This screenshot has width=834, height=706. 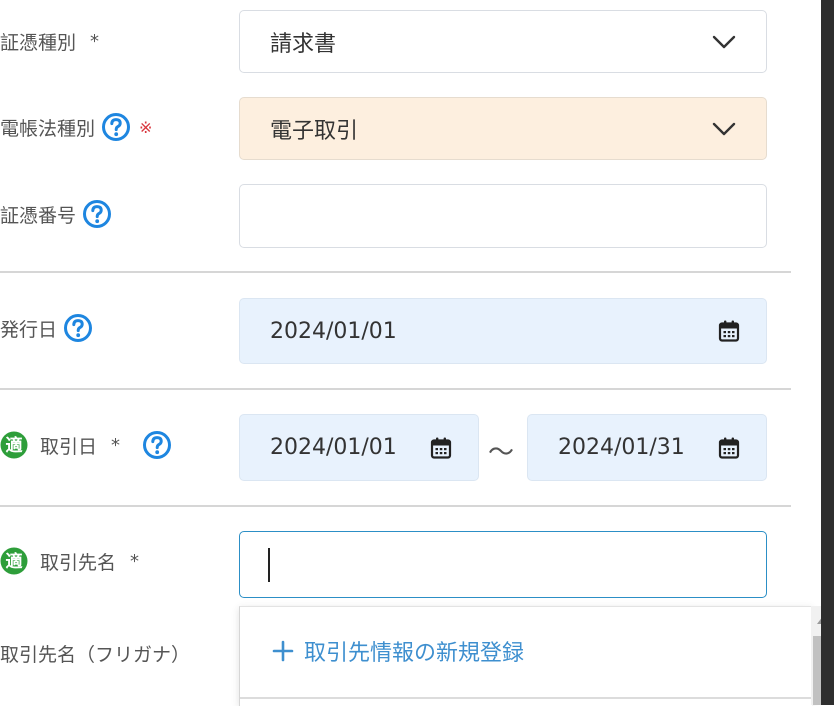 I want to click on plus-icon, so click(x=283, y=651).